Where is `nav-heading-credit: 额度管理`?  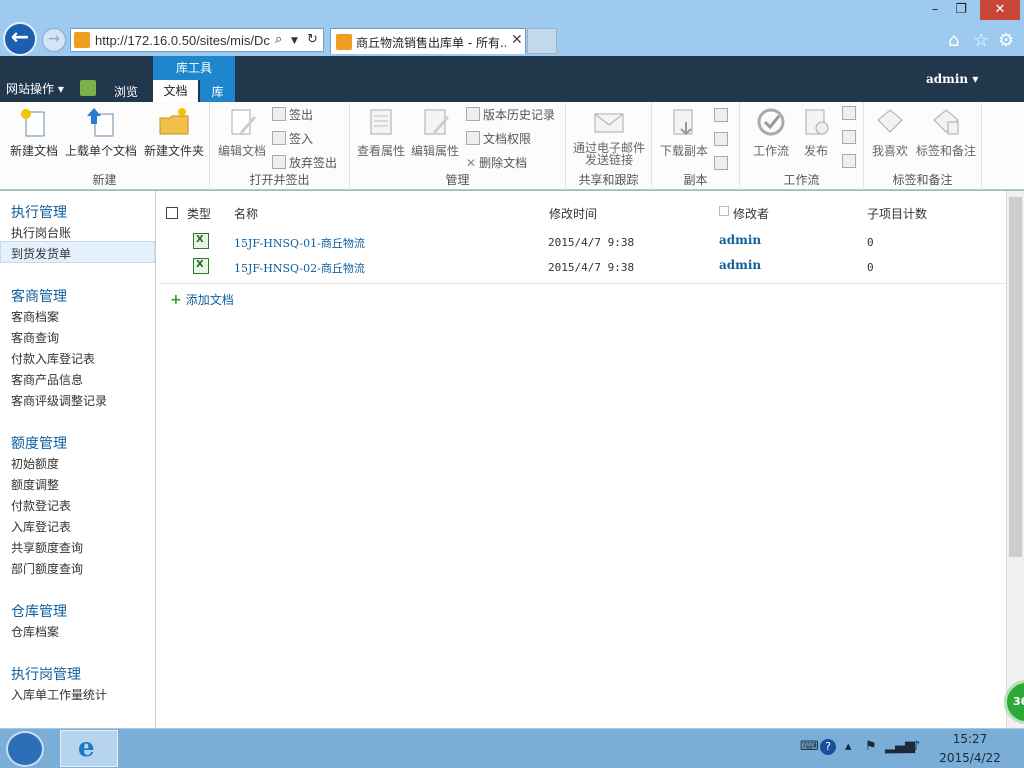 nav-heading-credit: 额度管理 is located at coordinates (39, 443).